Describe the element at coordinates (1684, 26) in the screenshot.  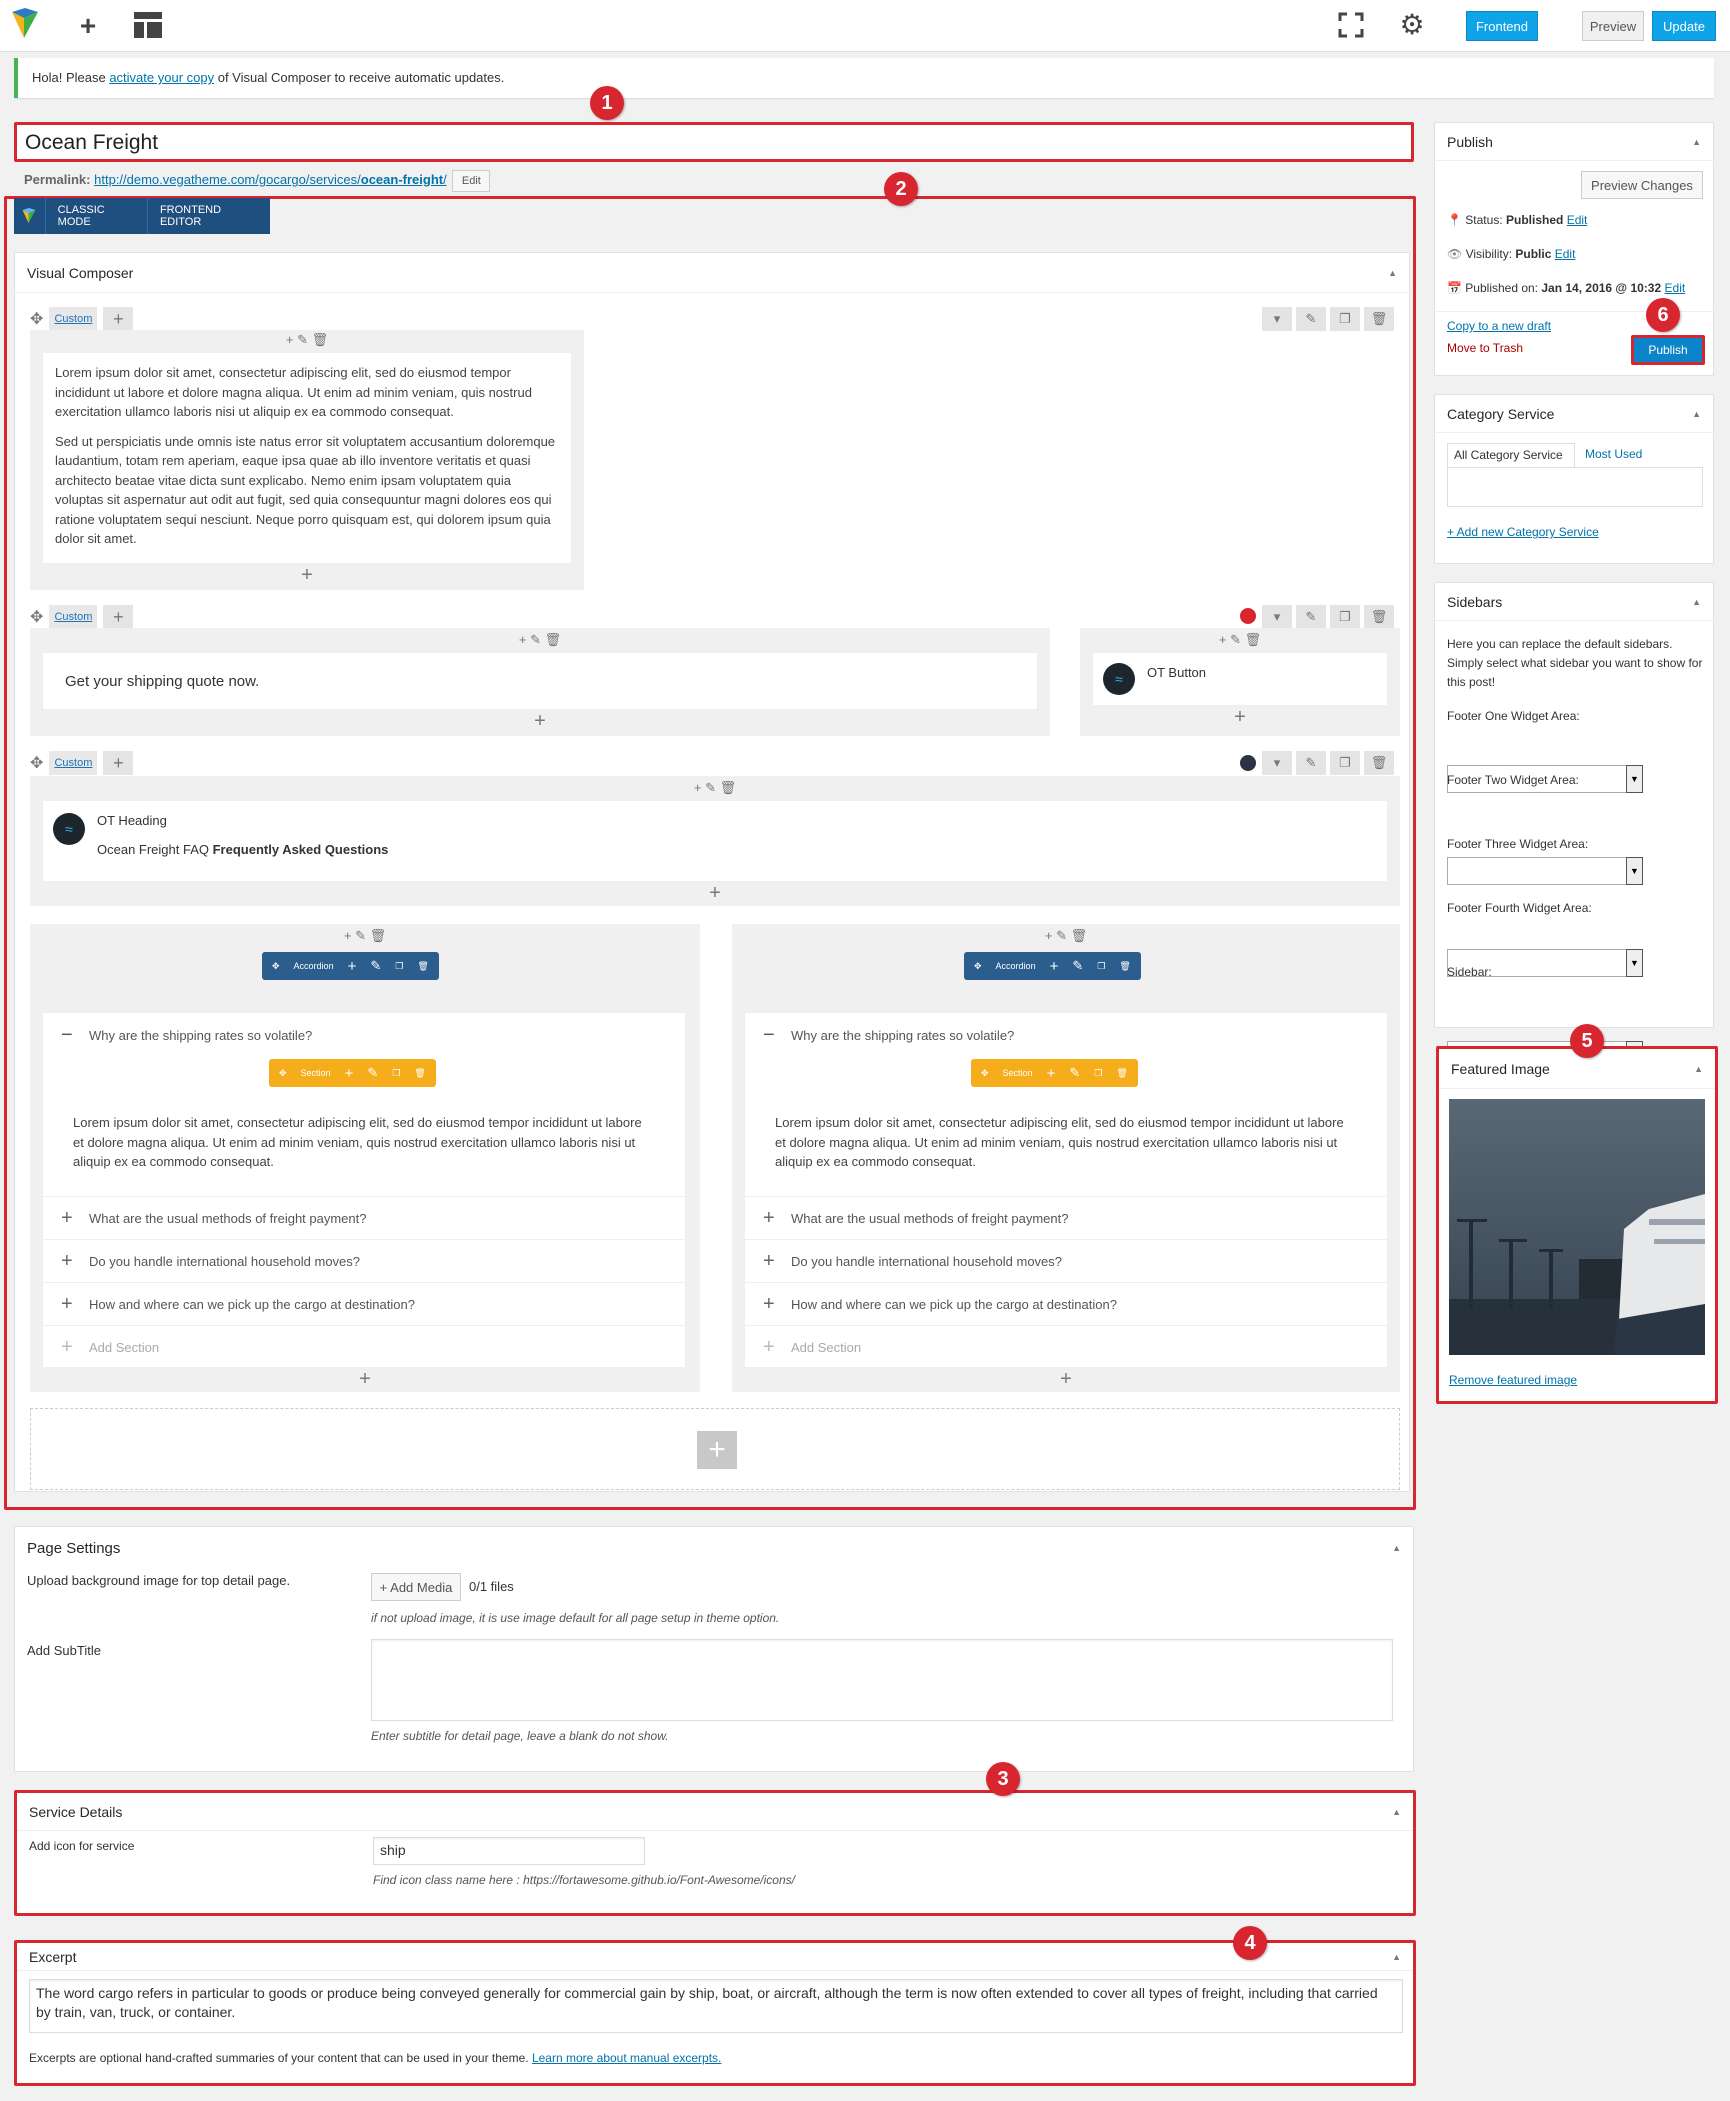
I see `update-button: Update` at that location.